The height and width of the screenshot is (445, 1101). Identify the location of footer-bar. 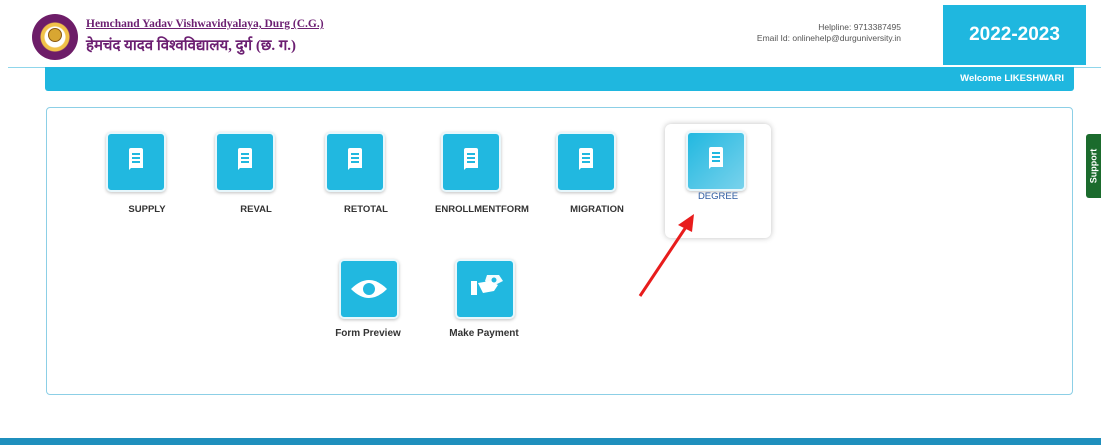
(550, 441).